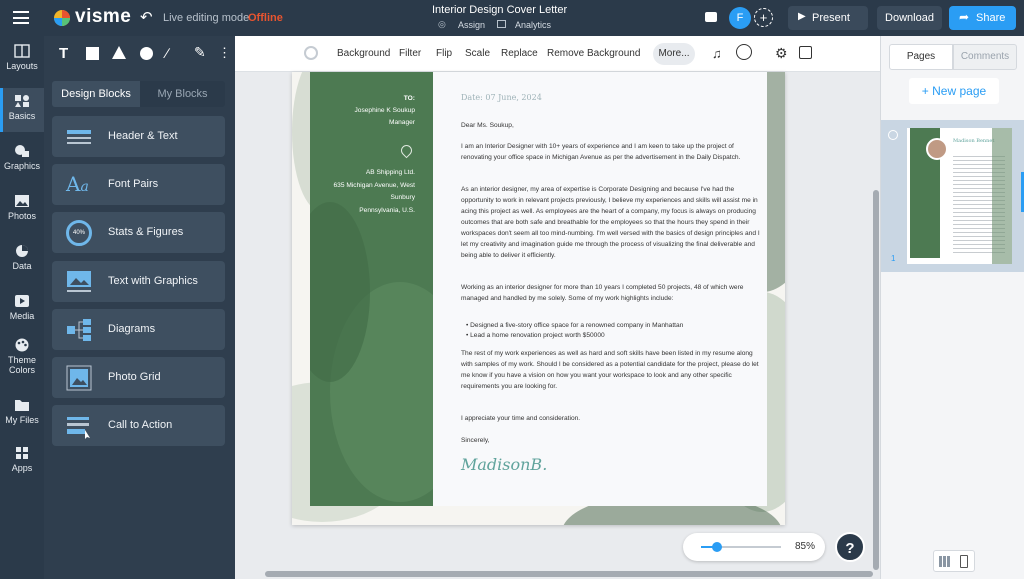 Image resolution: width=1024 pixels, height=579 pixels. I want to click on timer-icon, so click(744, 52).